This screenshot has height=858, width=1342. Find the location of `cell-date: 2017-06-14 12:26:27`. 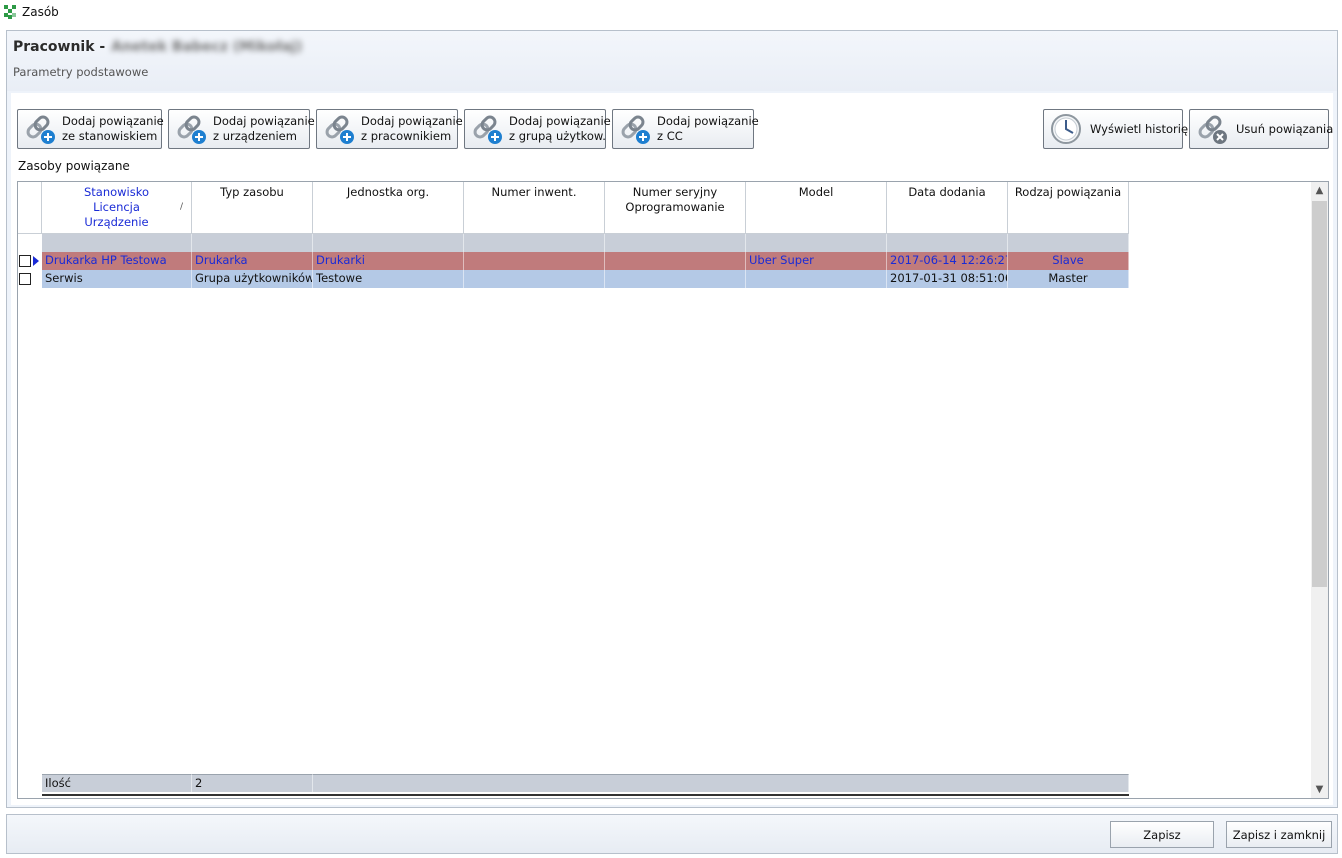

cell-date: 2017-06-14 12:26:27 is located at coordinates (947, 261).